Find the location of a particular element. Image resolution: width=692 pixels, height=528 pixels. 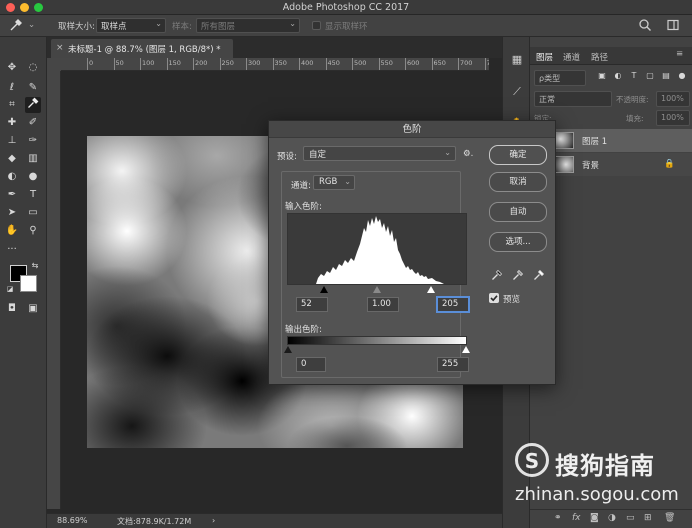

filter-pixel-icon: ▣ is located at coordinates (602, 76).